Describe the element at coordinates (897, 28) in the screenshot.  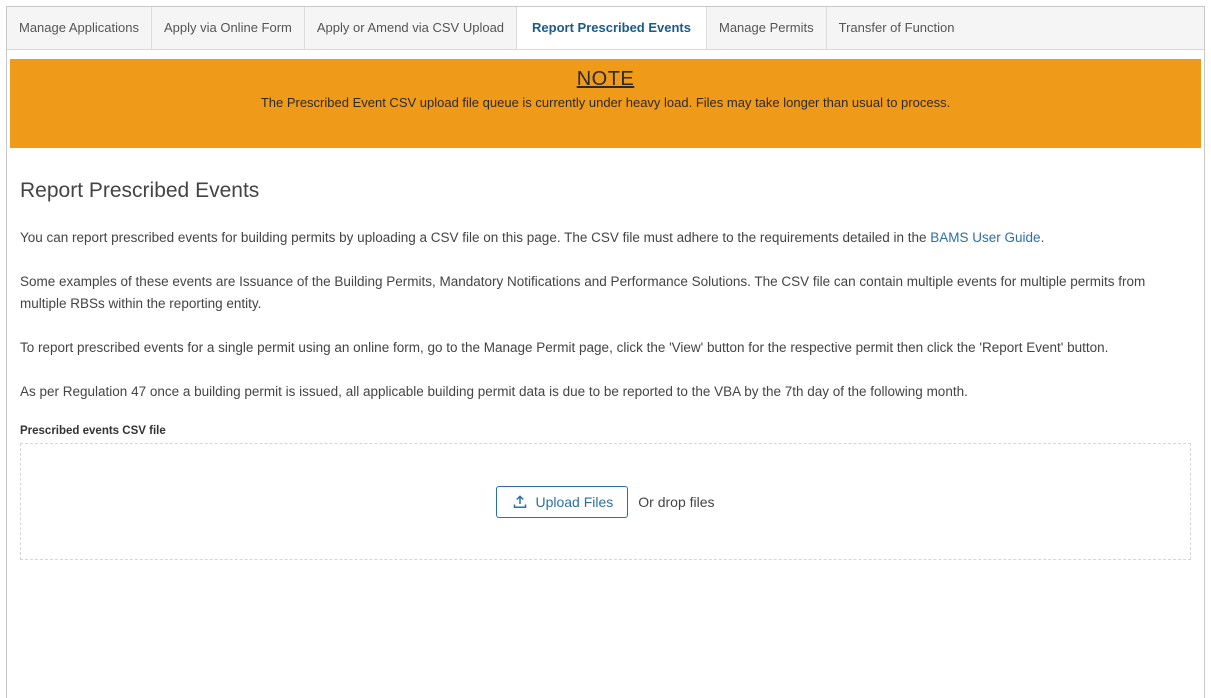
I see `tab-transfer-of-function: Transfer of Function` at that location.